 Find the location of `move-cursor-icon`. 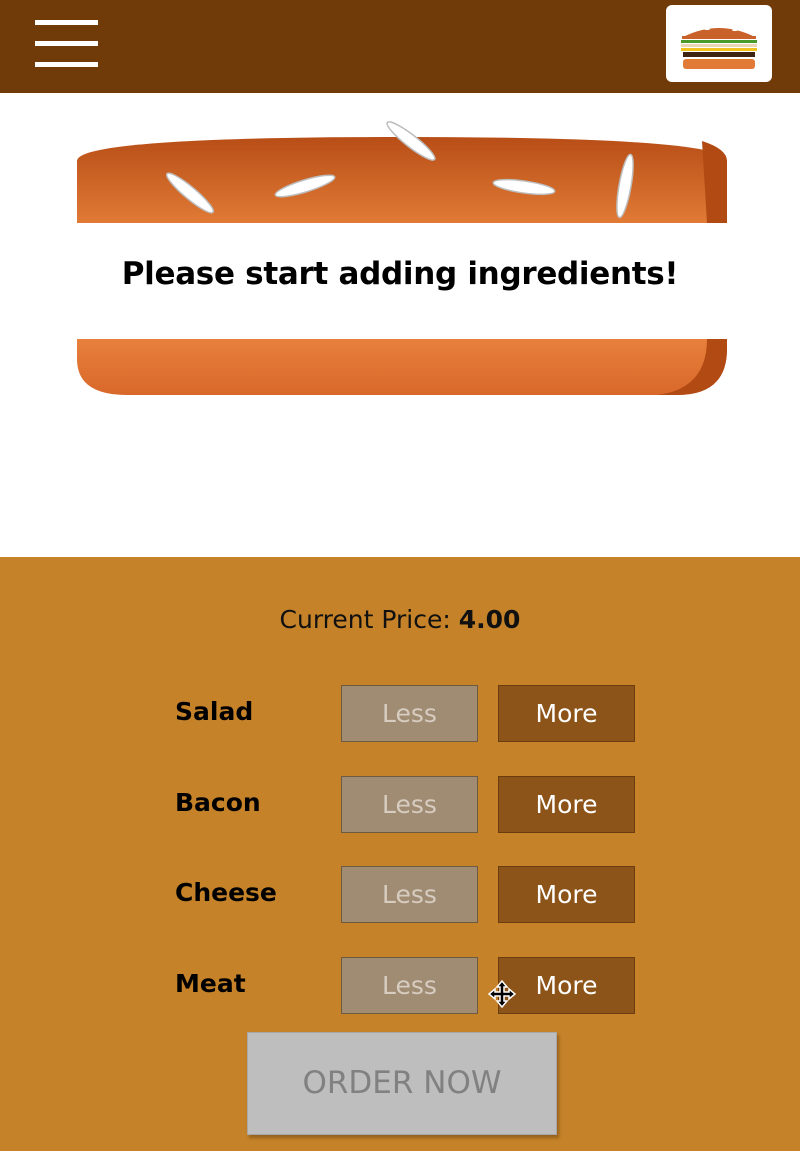

move-cursor-icon is located at coordinates (502, 994).